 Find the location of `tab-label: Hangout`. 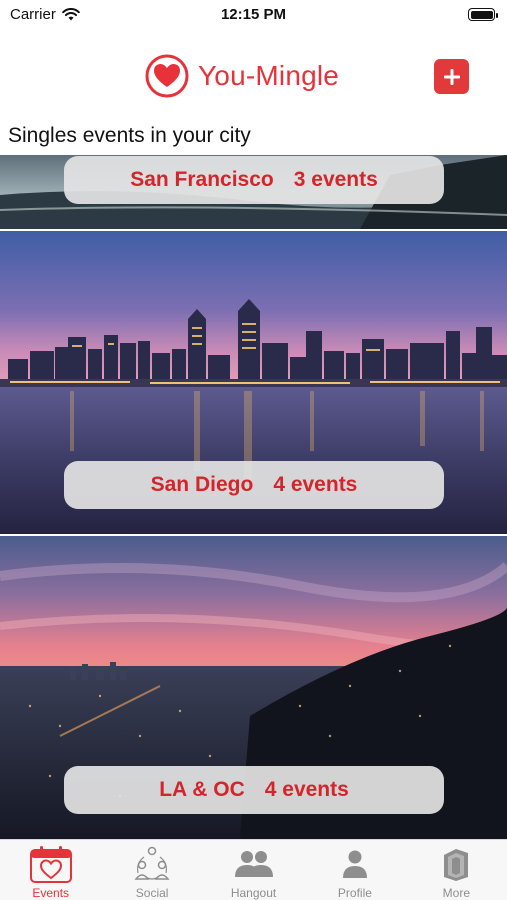

tab-label: Hangout is located at coordinates (253, 893).